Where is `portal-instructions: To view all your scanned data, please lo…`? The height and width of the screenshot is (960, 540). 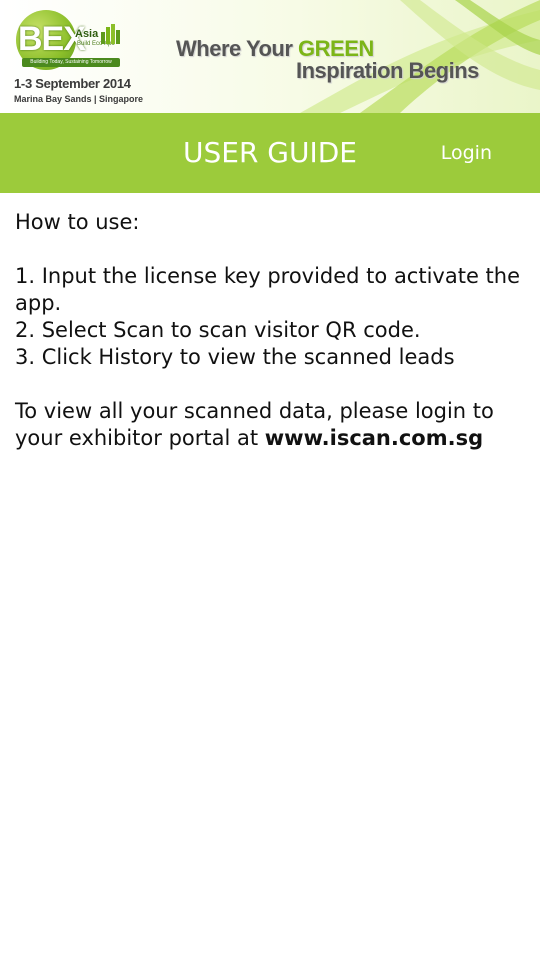
portal-instructions: To view all your scanned data, please lo… is located at coordinates (267, 425).